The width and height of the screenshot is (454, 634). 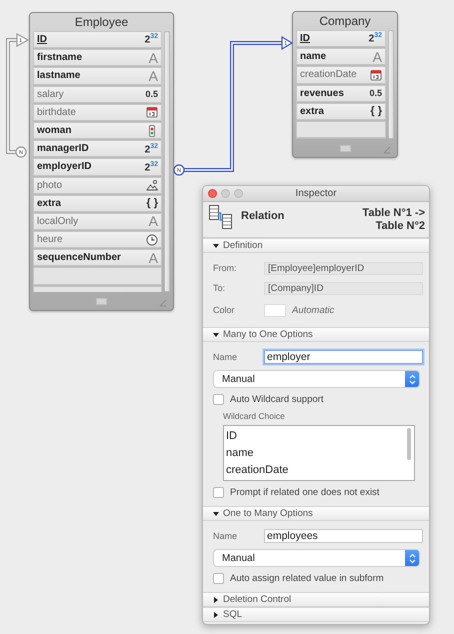 I want to click on name-field: employer, so click(x=343, y=357).